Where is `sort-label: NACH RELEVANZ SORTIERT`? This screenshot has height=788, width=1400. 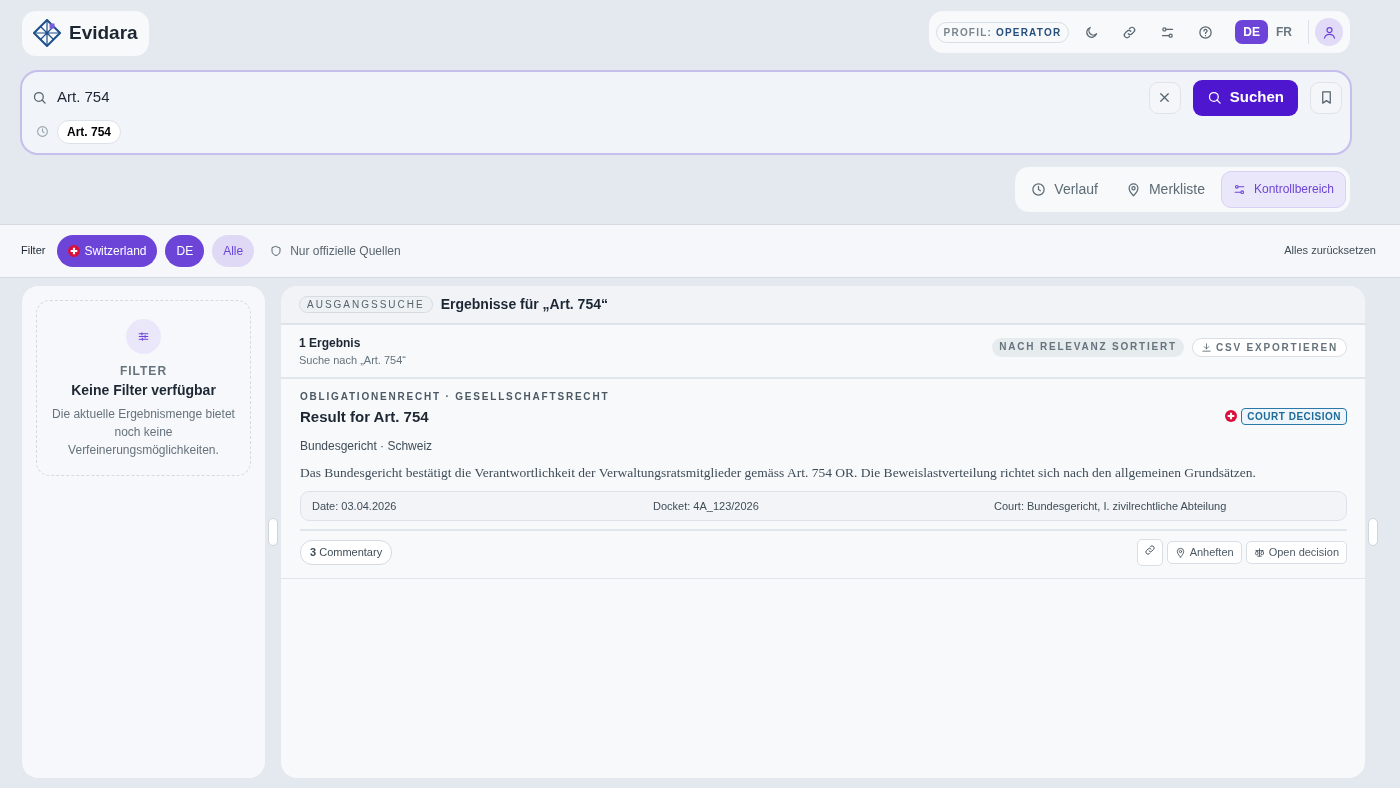 sort-label: NACH RELEVANZ SORTIERT is located at coordinates (1088, 347).